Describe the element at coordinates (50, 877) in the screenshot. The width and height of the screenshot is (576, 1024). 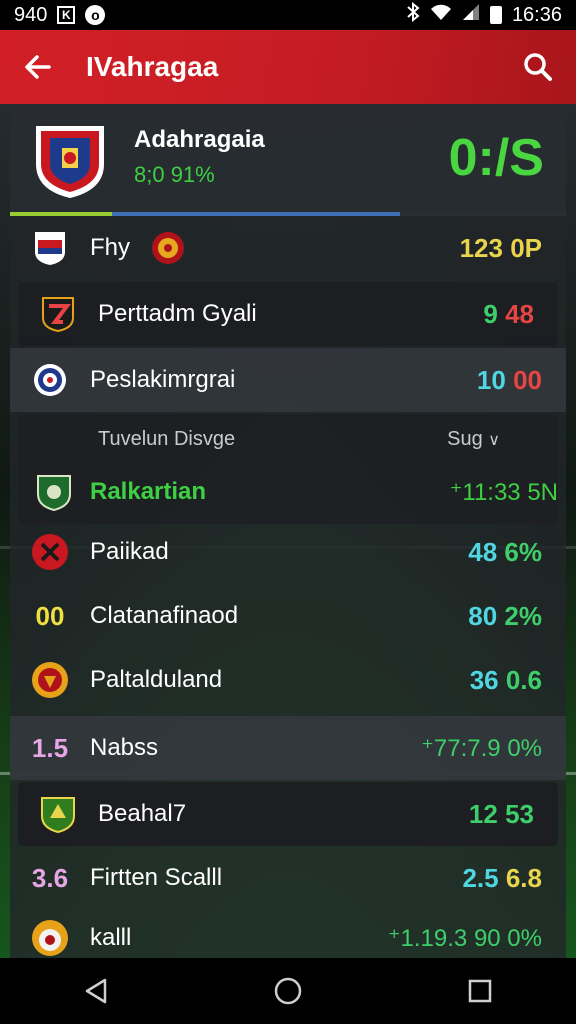
I see `rank-badge: 3.6` at that location.